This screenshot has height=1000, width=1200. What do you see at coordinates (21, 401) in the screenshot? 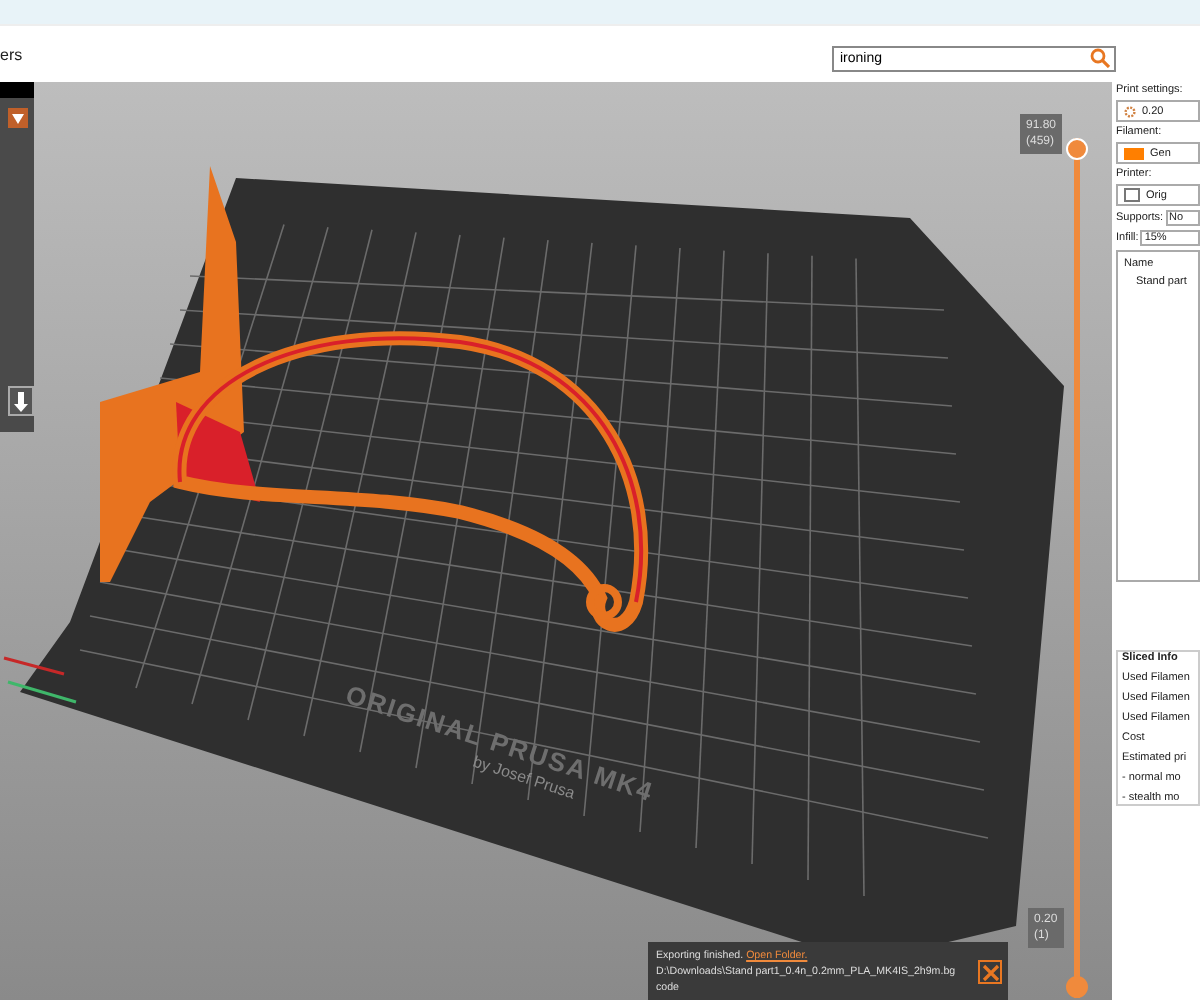
I see `export-button` at bounding box center [21, 401].